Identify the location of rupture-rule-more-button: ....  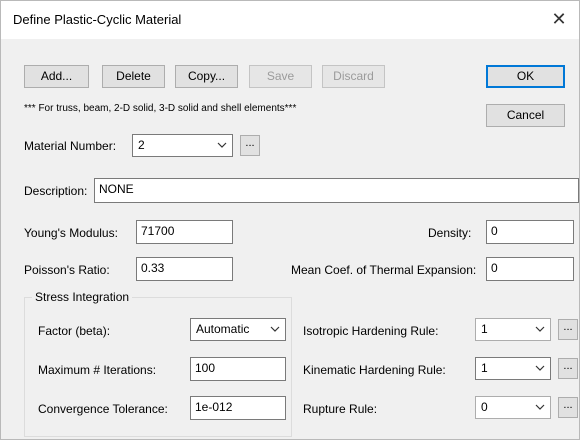
(568, 407).